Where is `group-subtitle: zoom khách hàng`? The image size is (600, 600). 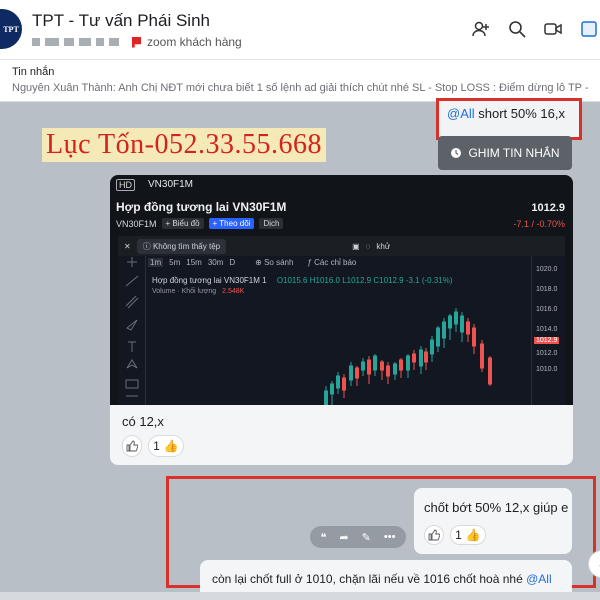 group-subtitle: zoom khách hàng is located at coordinates (137, 42).